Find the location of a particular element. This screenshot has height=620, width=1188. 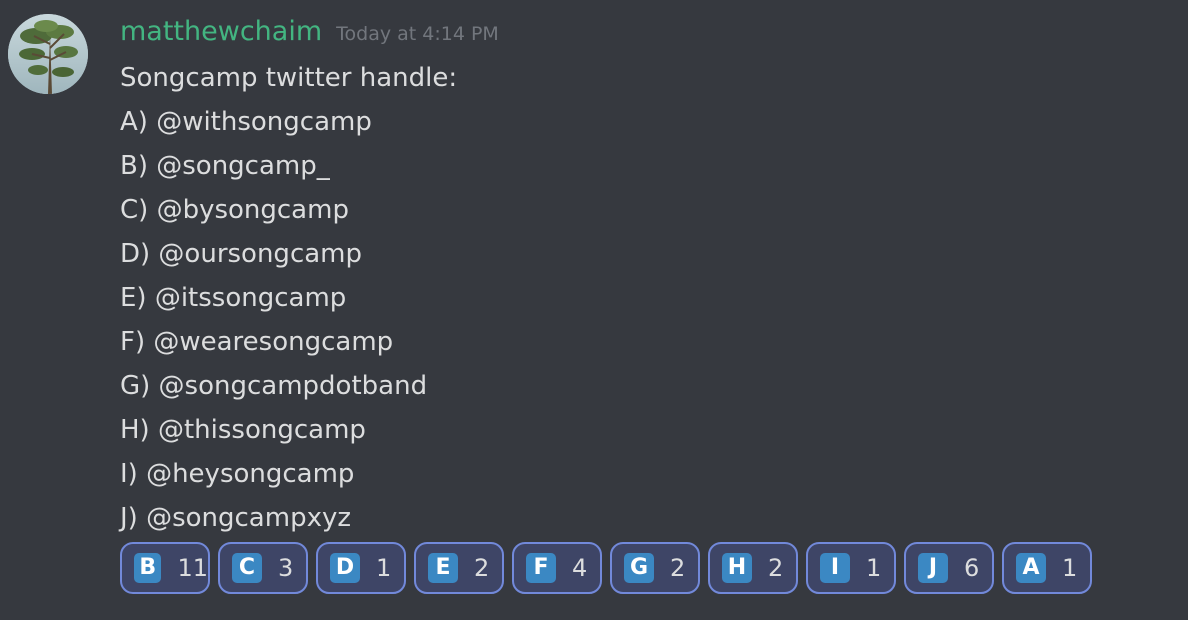

reaction-count: 4 is located at coordinates (580, 568).